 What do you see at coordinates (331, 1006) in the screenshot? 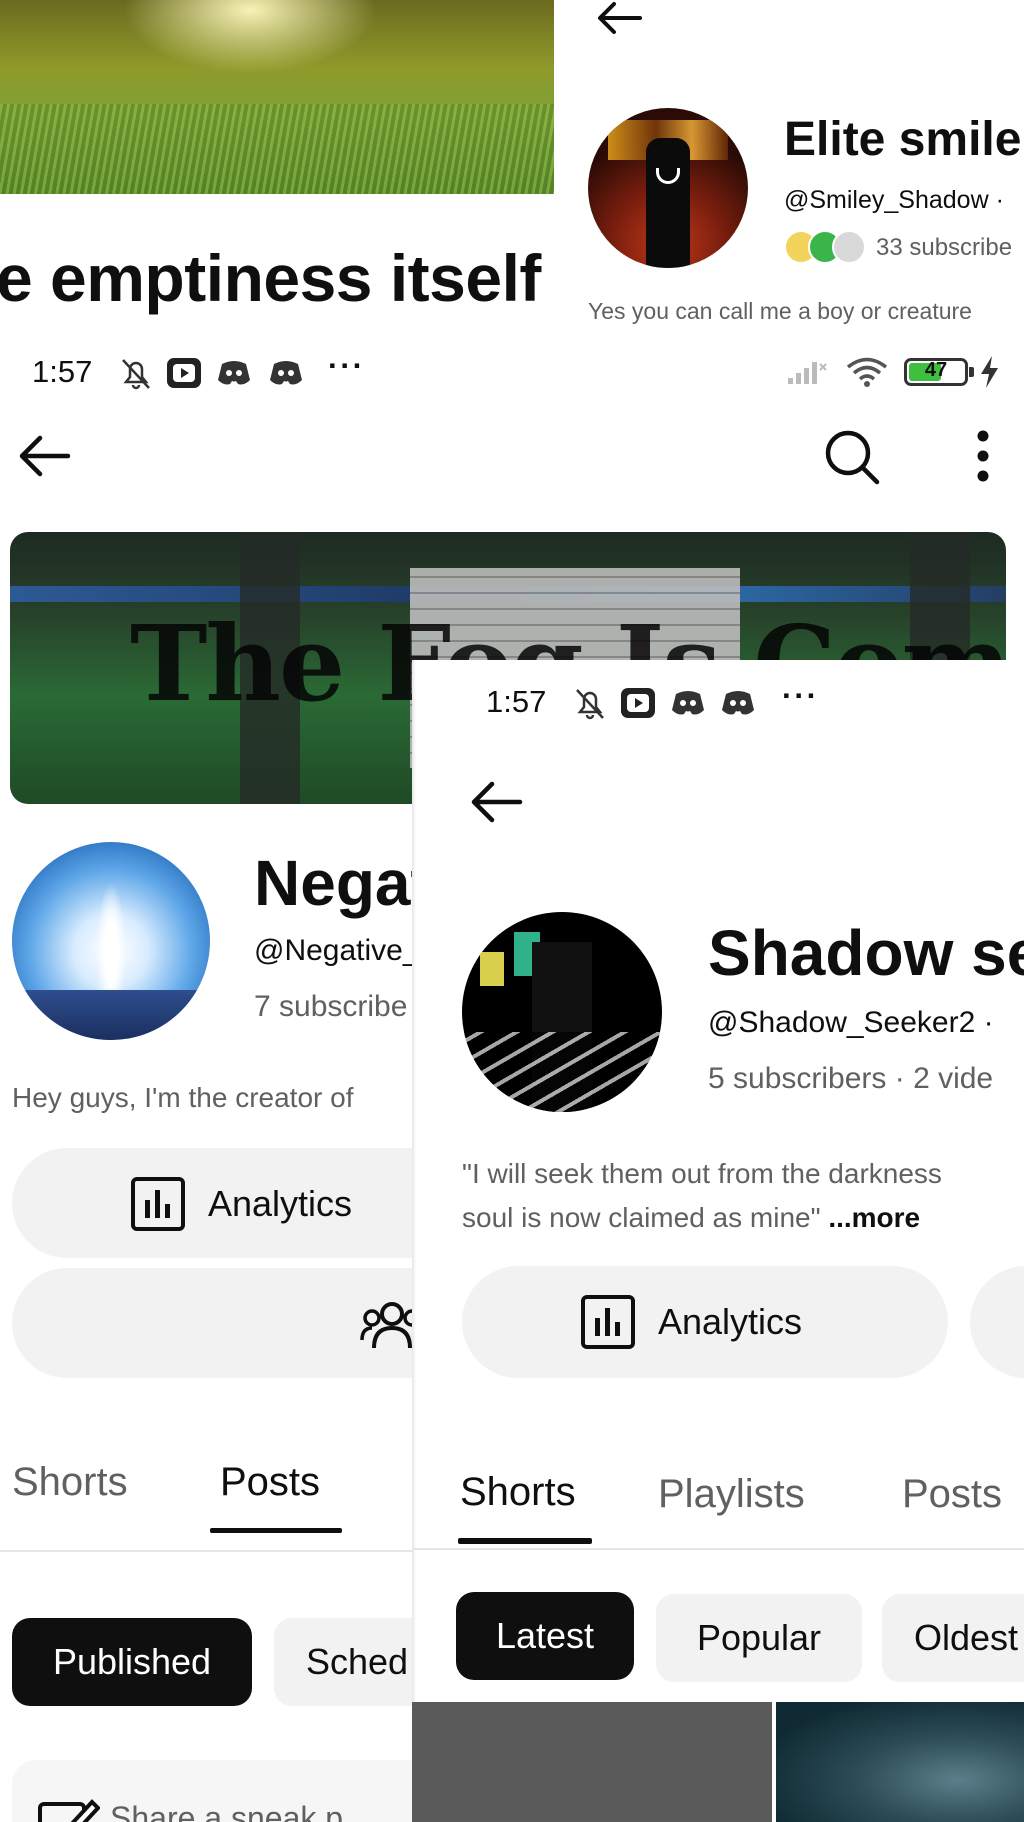
I see `subscriber-count: 7 subscribe` at bounding box center [331, 1006].